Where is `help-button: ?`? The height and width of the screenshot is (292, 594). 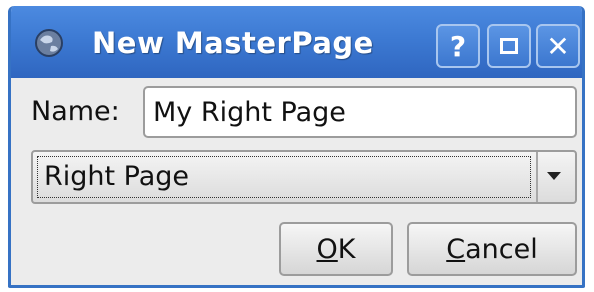 help-button: ? is located at coordinates (458, 46).